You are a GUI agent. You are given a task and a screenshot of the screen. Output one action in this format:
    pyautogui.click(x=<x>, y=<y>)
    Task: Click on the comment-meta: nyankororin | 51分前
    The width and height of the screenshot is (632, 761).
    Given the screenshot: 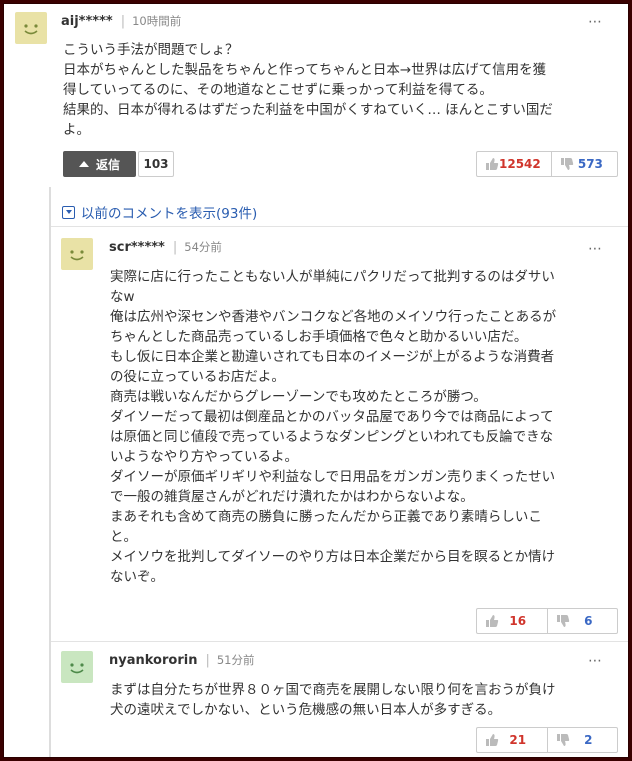 What is the action you would take?
    pyautogui.click(x=182, y=660)
    